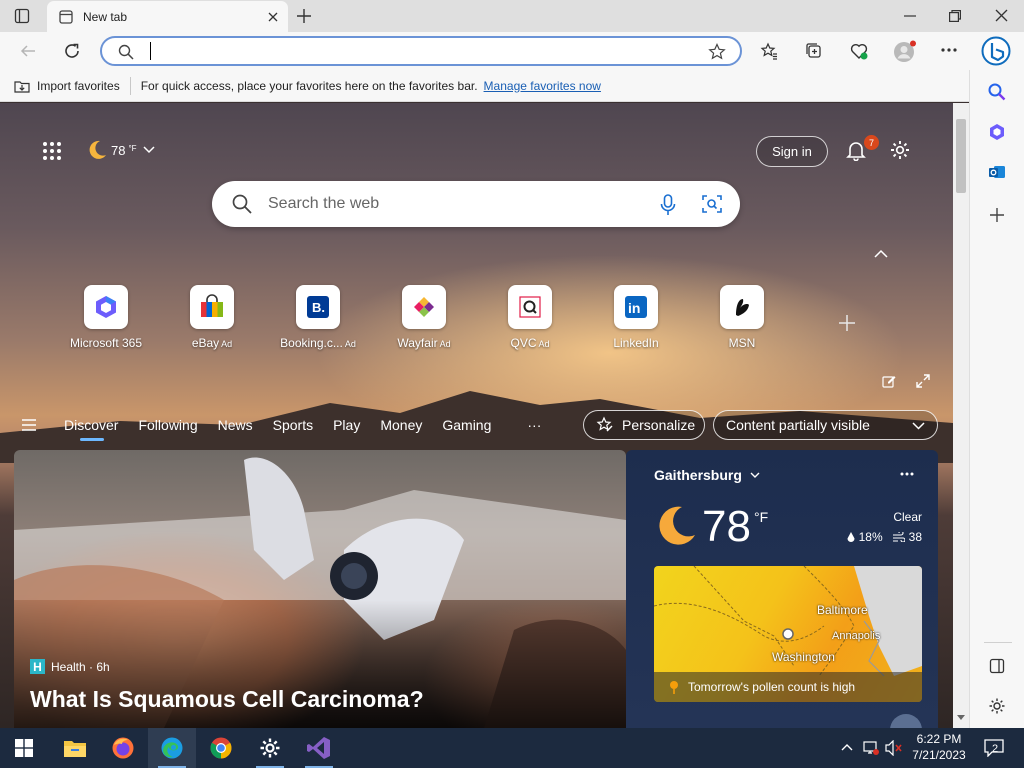 The width and height of the screenshot is (1024, 768). Describe the element at coordinates (227, 699) in the screenshot. I see `hero-title: What Is Squamous Cell Carcinoma?` at that location.